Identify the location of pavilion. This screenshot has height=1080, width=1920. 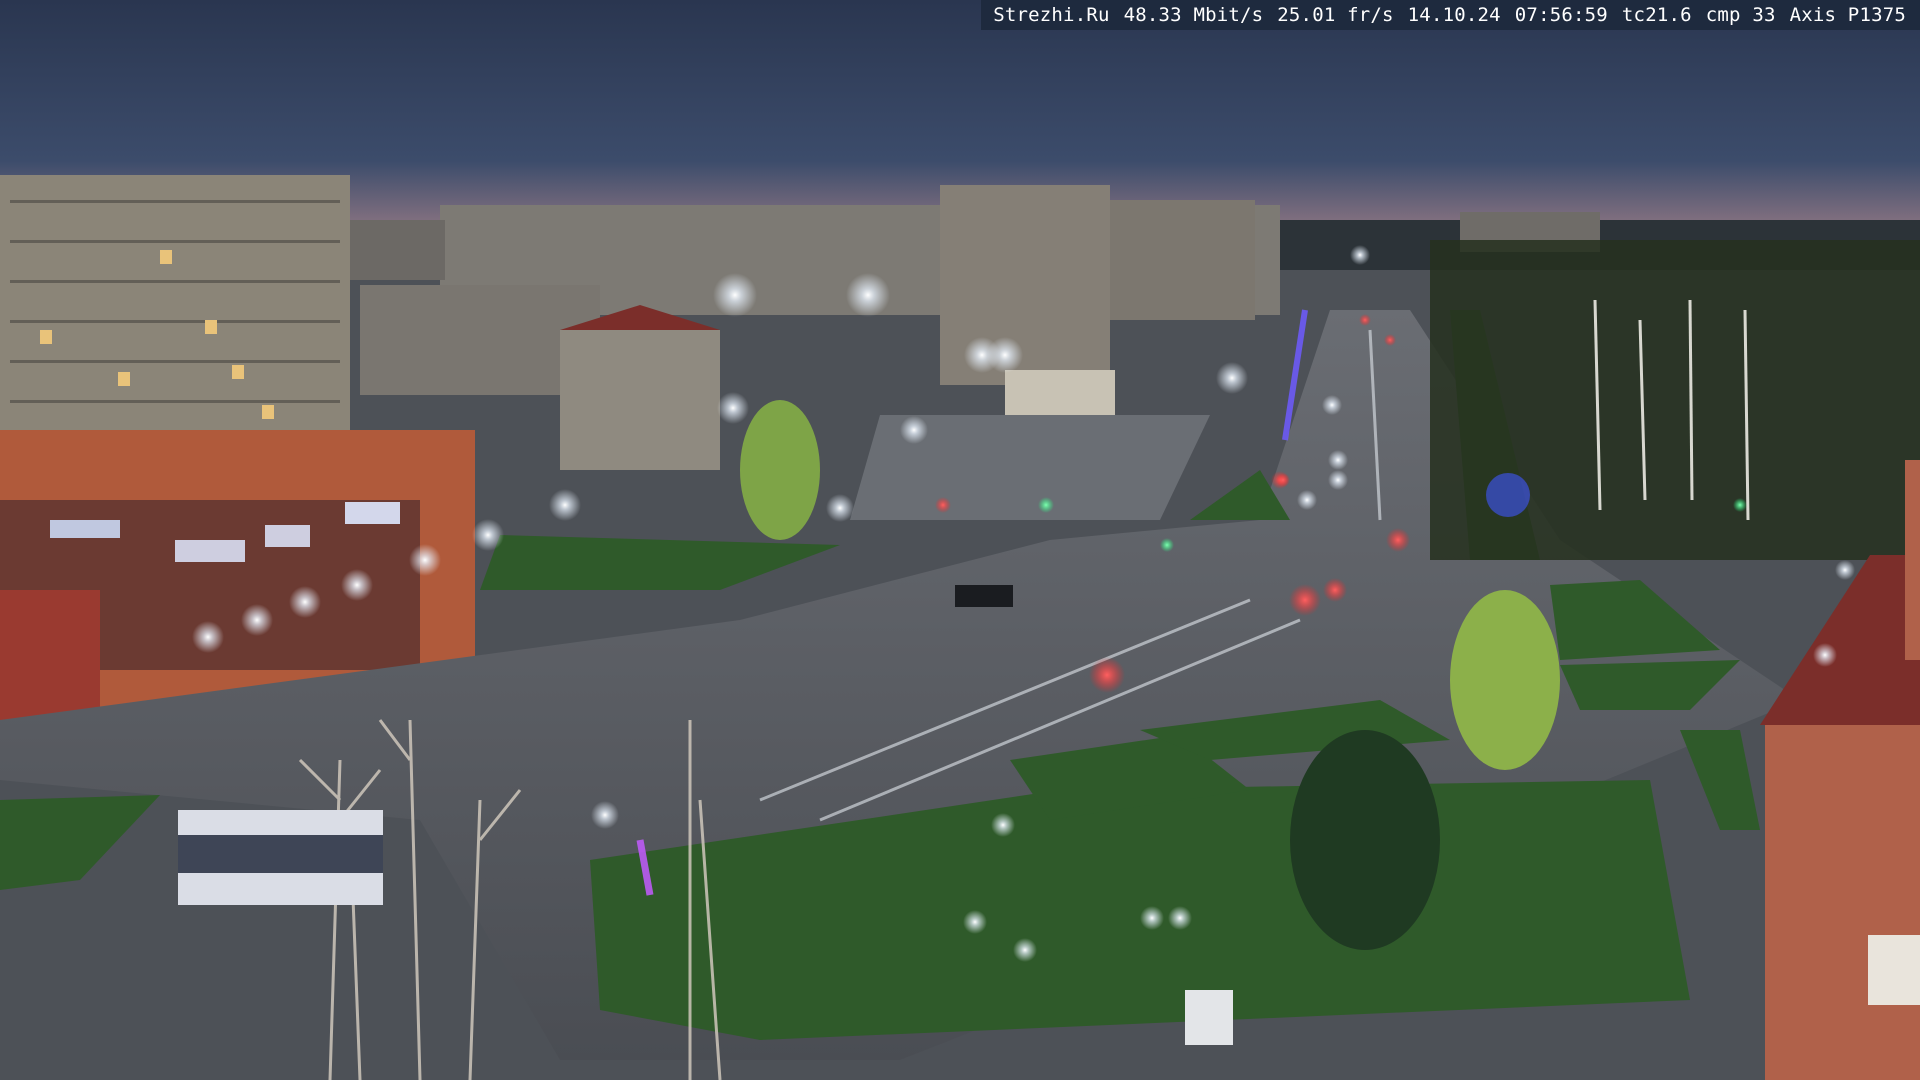
(1060, 395).